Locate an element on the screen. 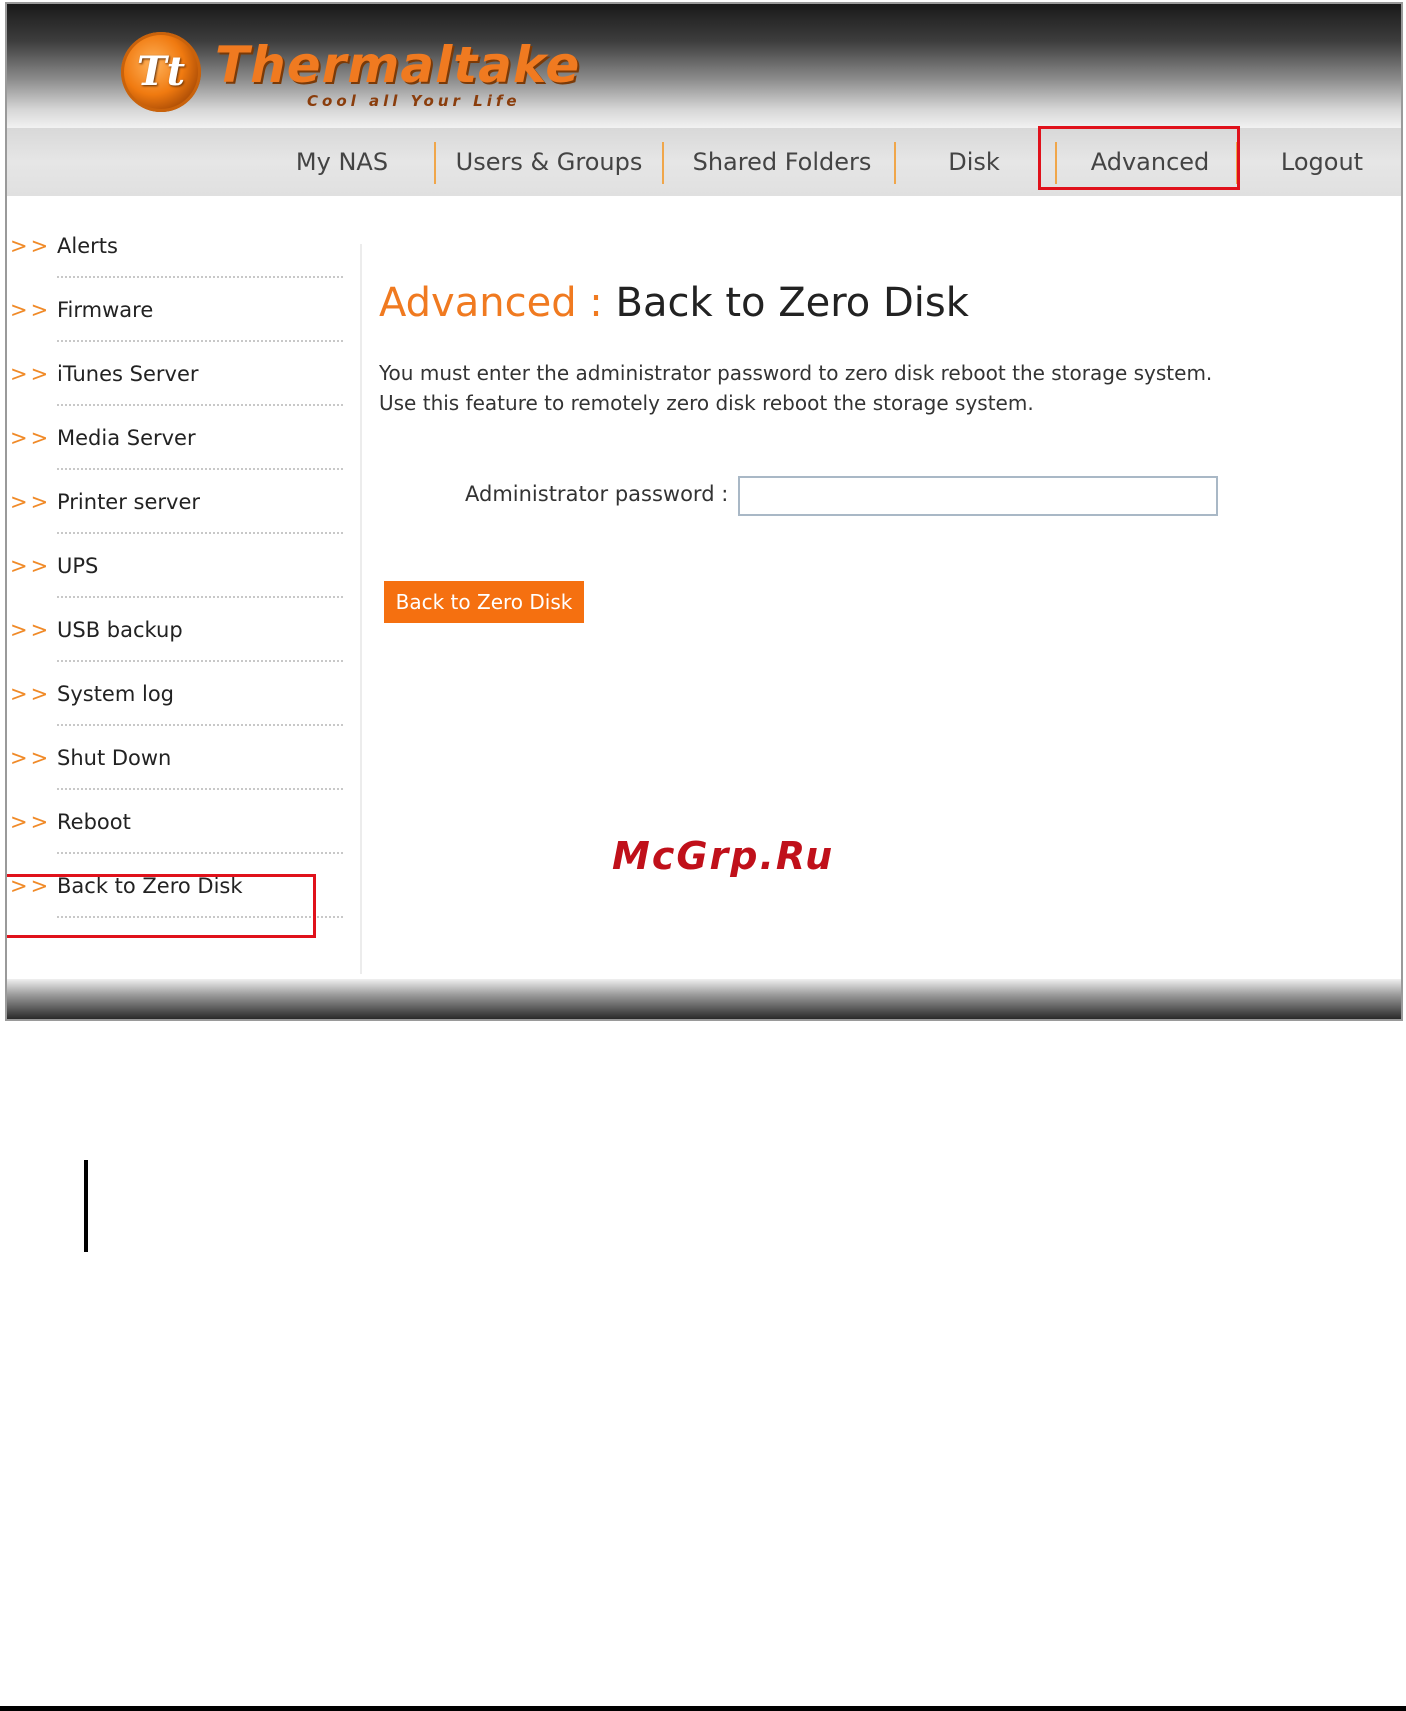  content-divider is located at coordinates (361, 609).